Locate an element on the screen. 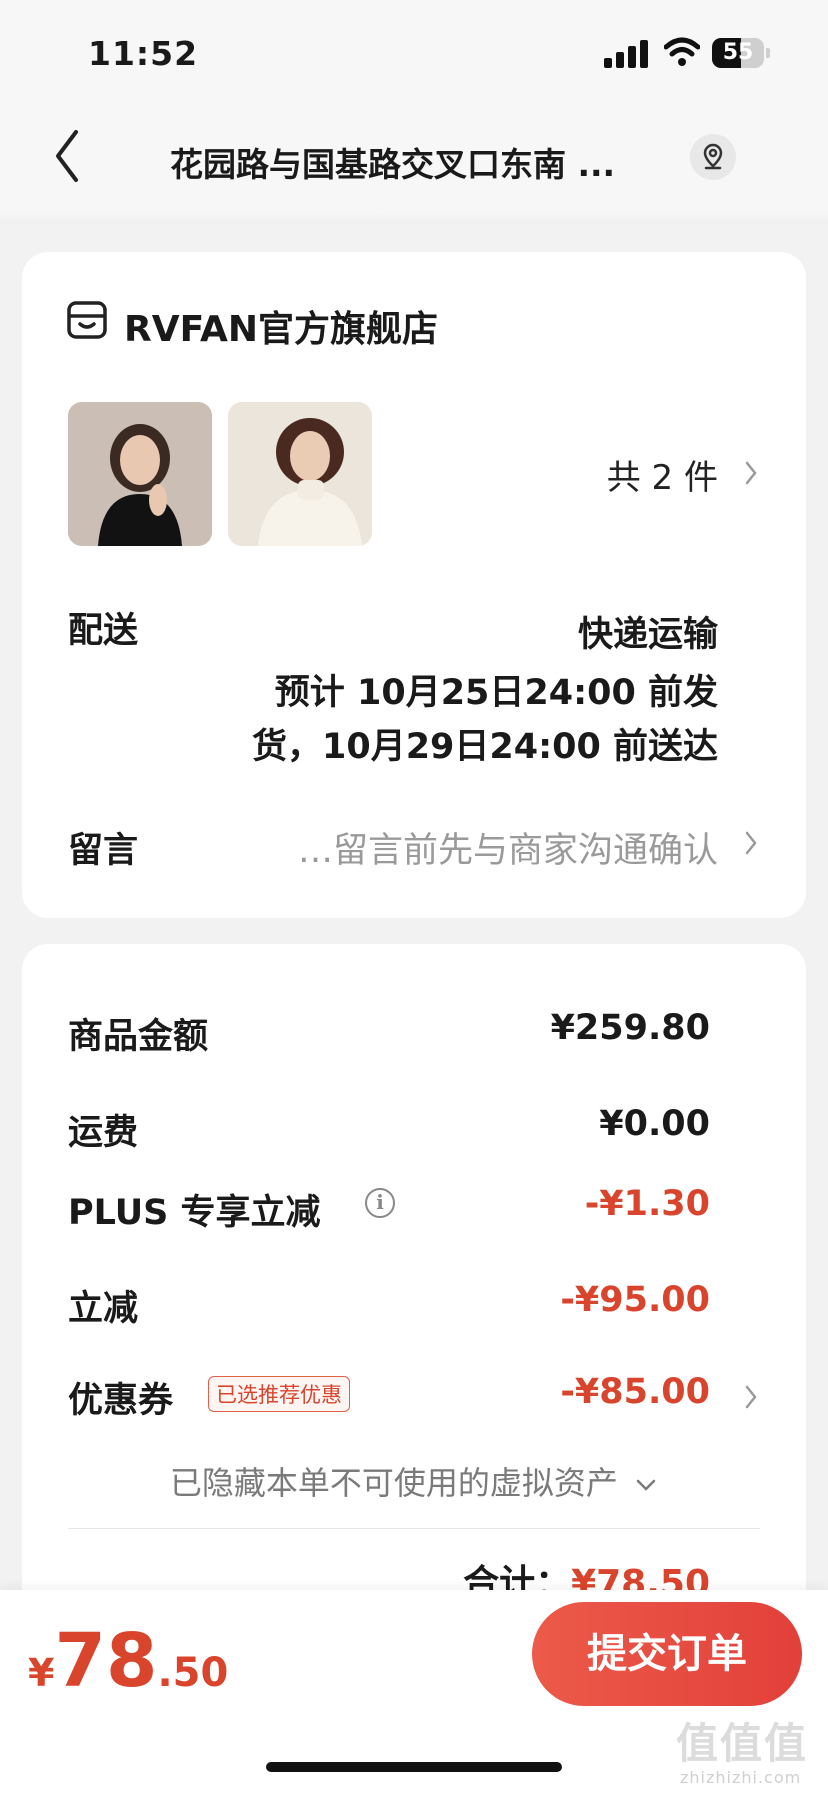 This screenshot has height=1794, width=828. location-pin-icon is located at coordinates (713, 156).